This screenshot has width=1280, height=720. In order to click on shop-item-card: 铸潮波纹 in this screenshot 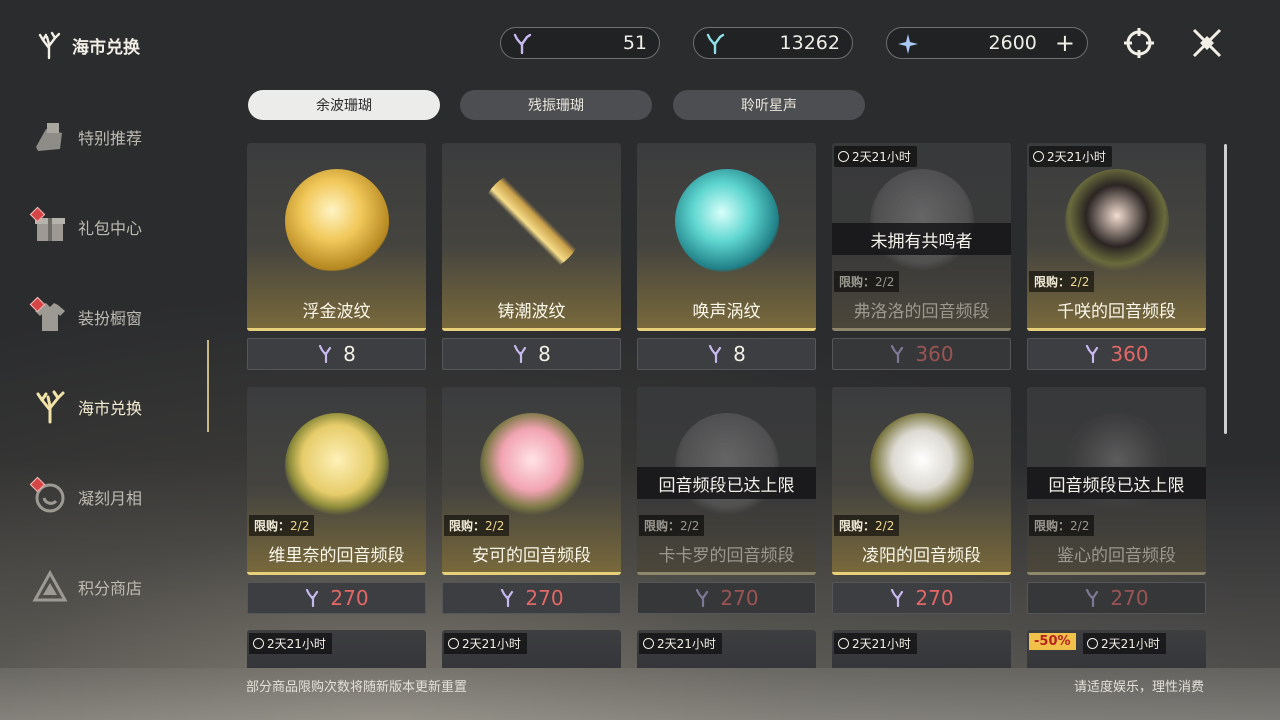, I will do `click(531, 237)`.